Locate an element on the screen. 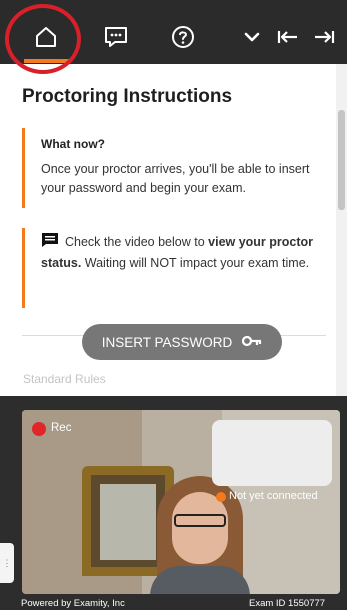 The image size is (347, 610). expand-right-icon is located at coordinates (324, 37).